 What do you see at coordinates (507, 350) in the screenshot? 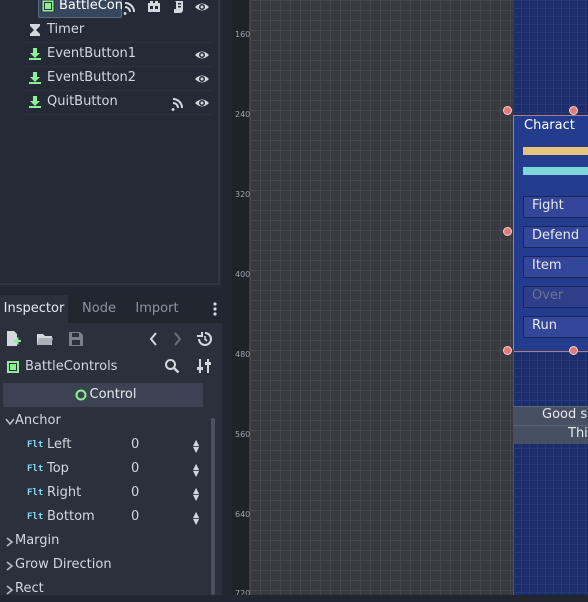
I see `resize-handle-bottom-left` at bounding box center [507, 350].